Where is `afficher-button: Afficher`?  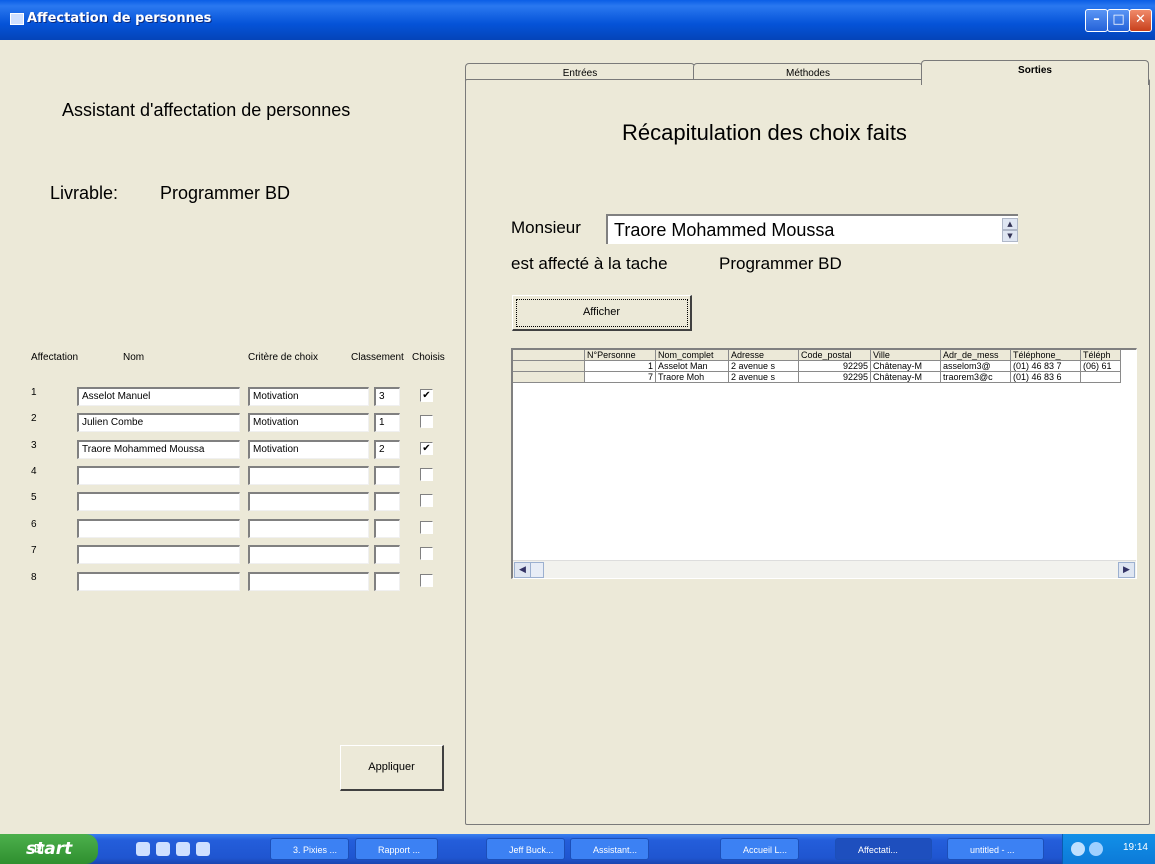
afficher-button: Afficher is located at coordinates (602, 313).